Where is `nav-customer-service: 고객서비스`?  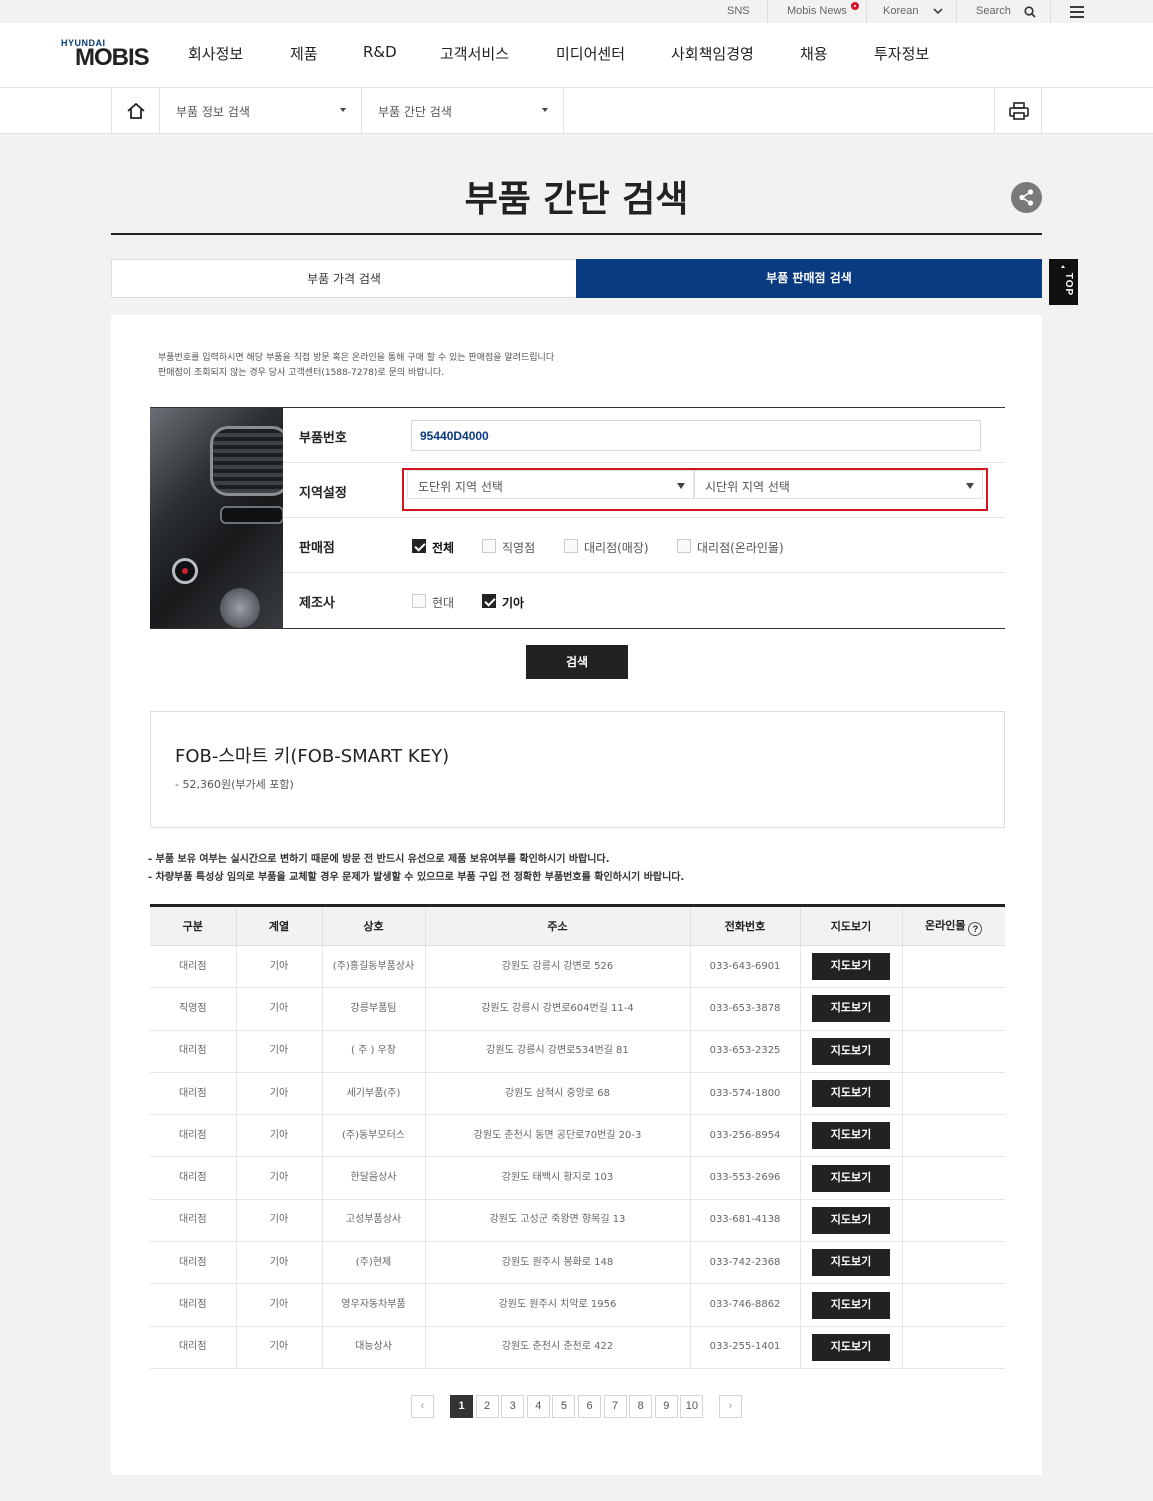
nav-customer-service: 고객서비스 is located at coordinates (474, 53).